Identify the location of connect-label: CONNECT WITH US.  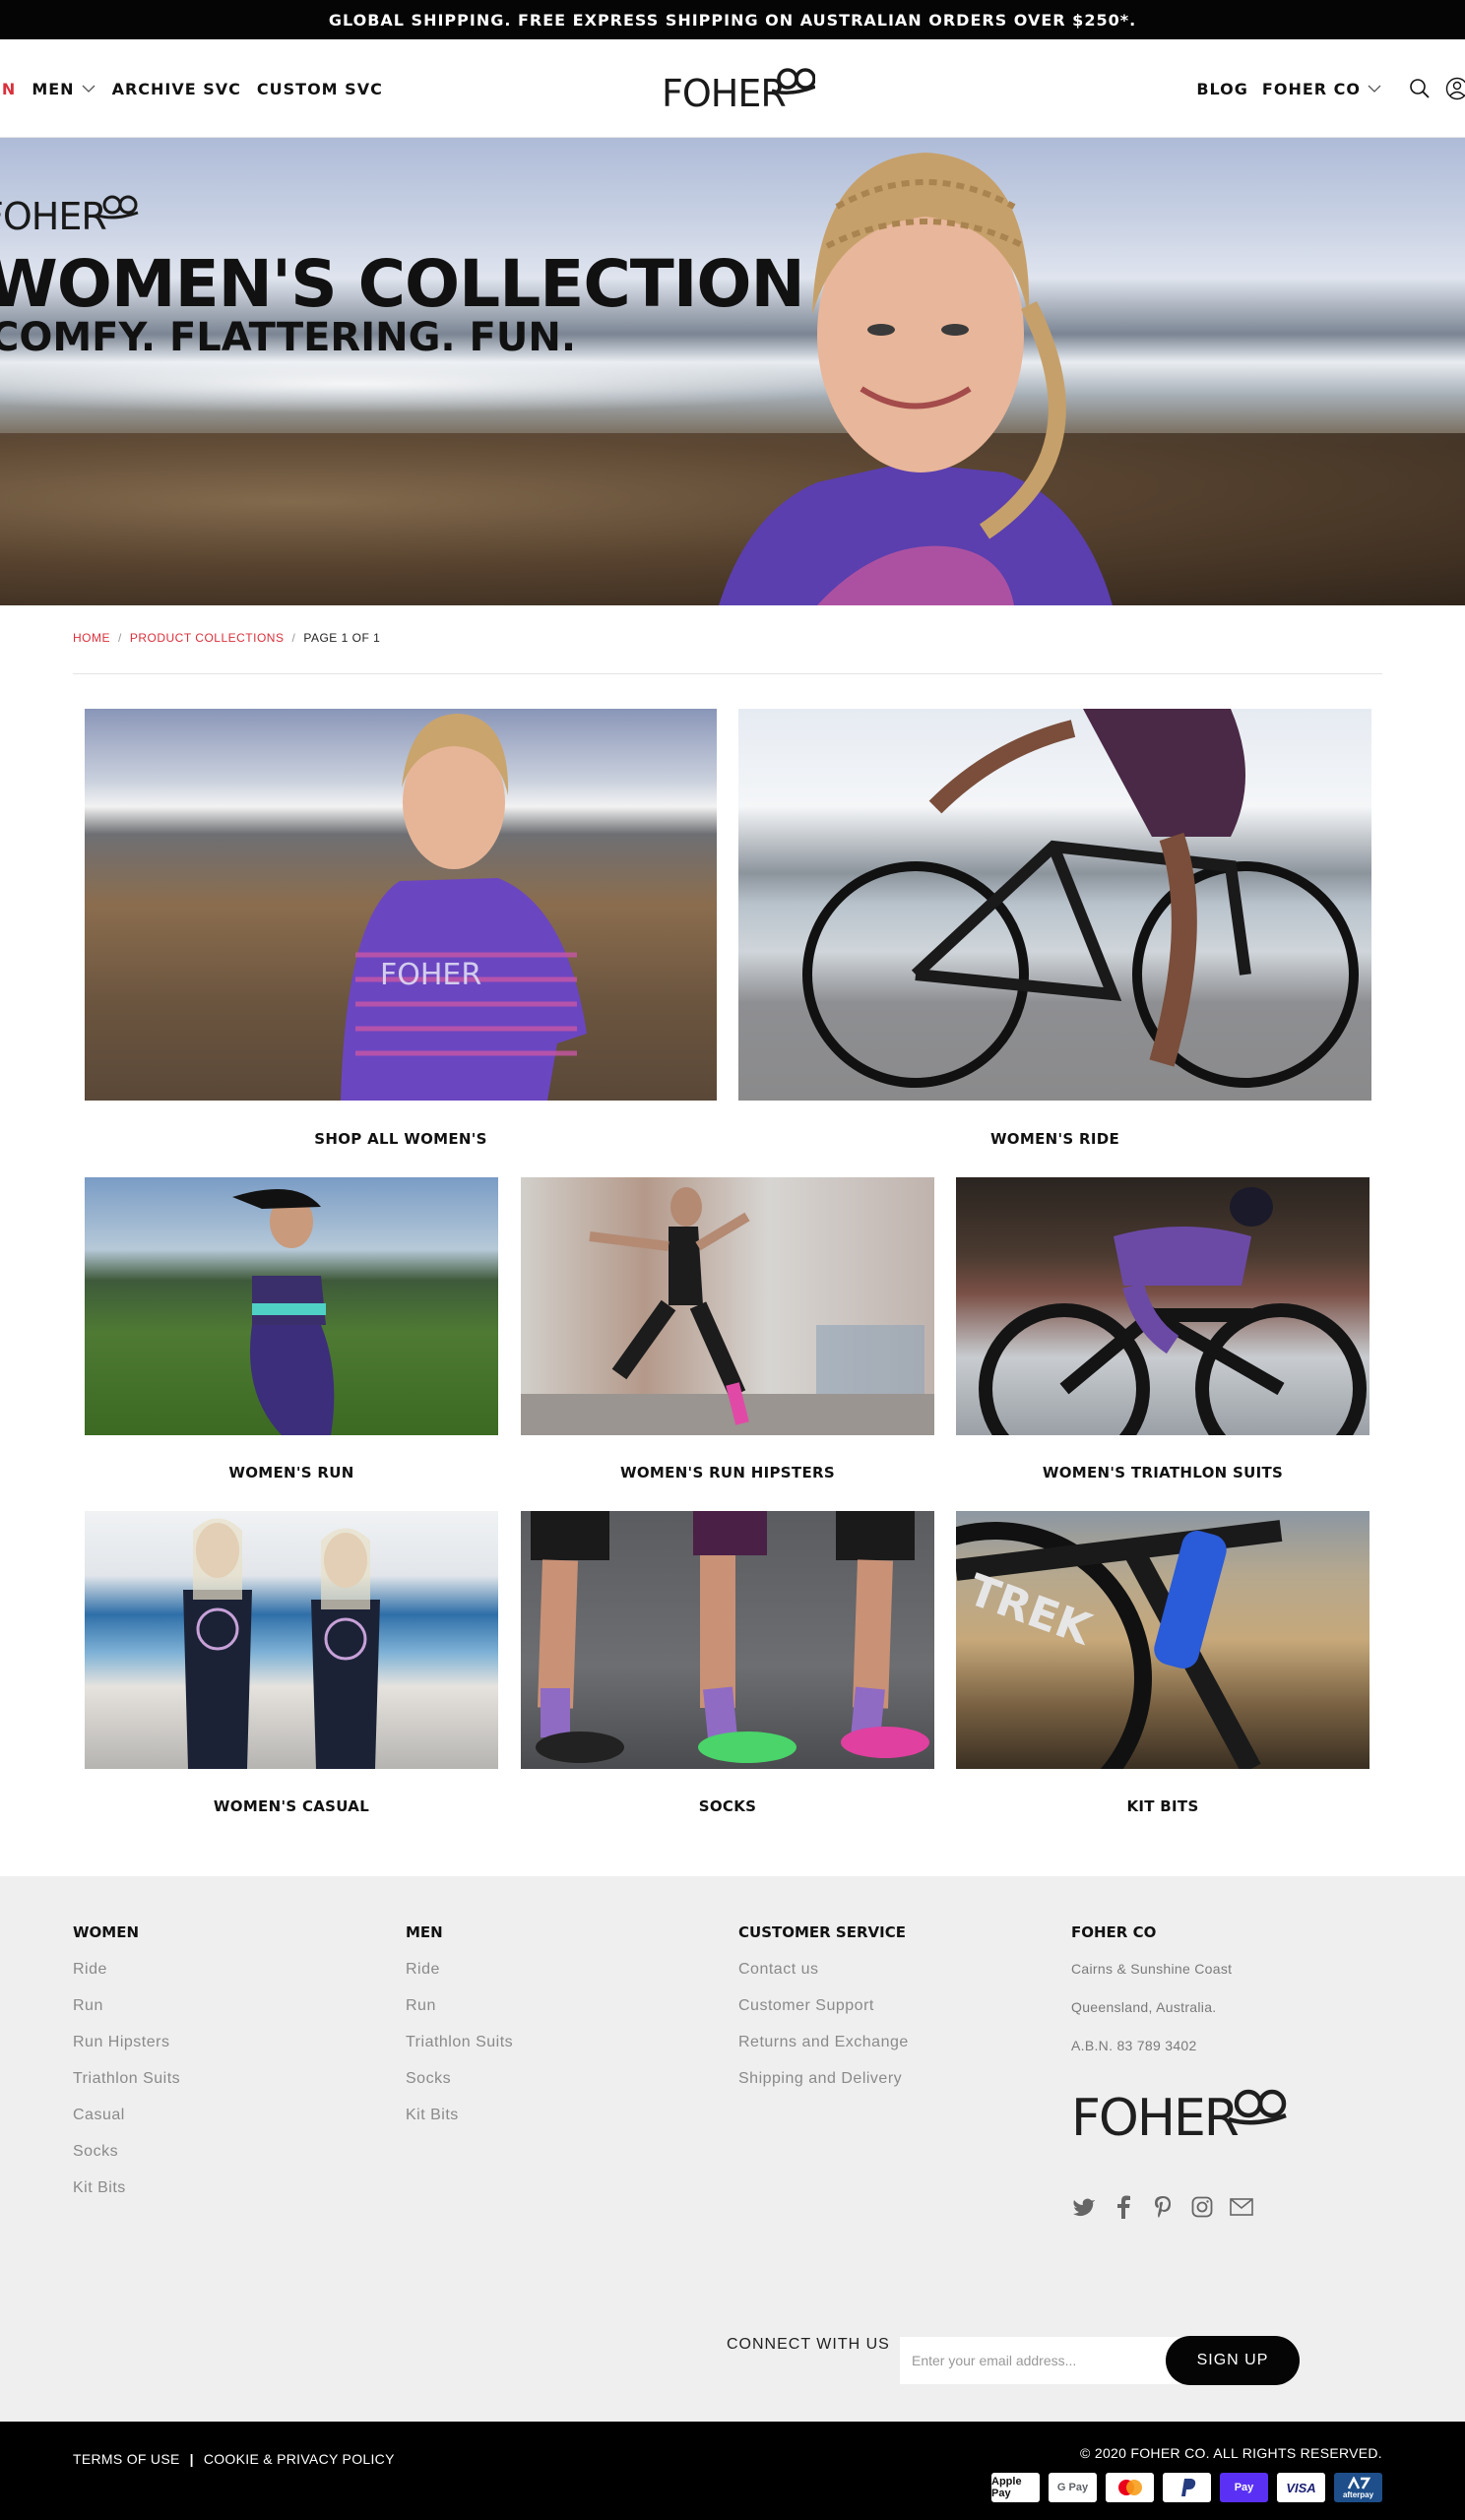
(808, 2344).